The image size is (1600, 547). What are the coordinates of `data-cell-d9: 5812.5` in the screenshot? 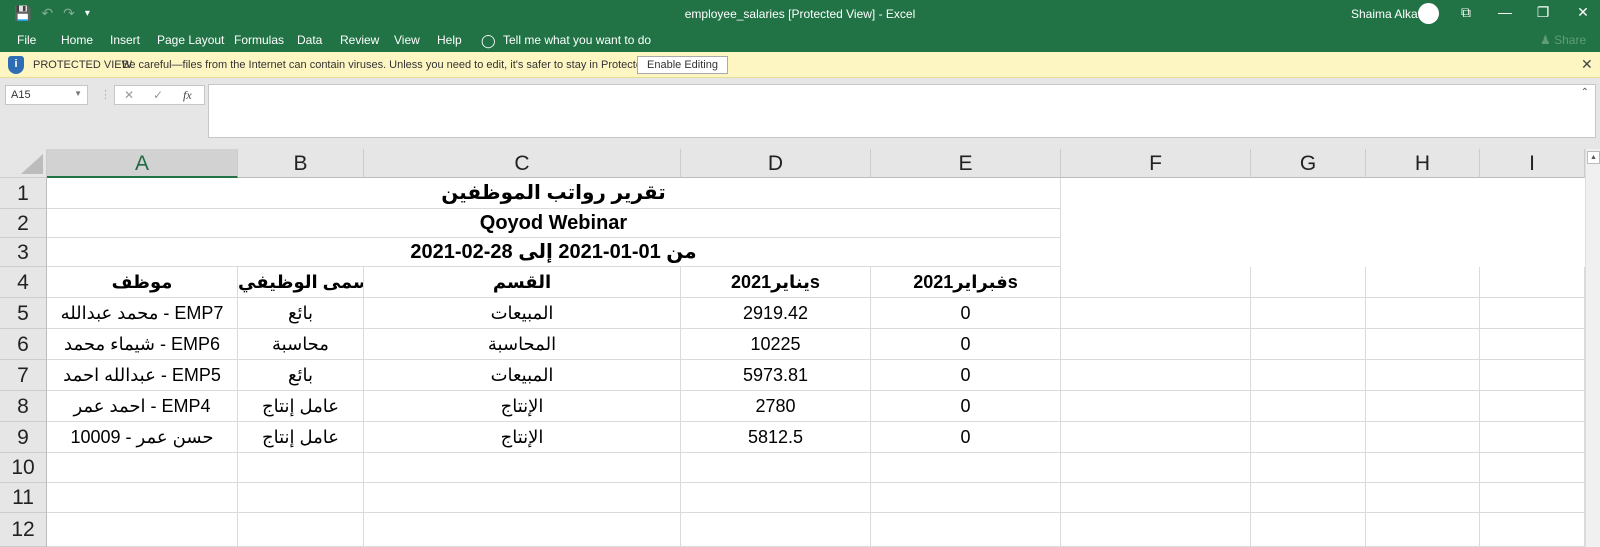 It's located at (776, 437).